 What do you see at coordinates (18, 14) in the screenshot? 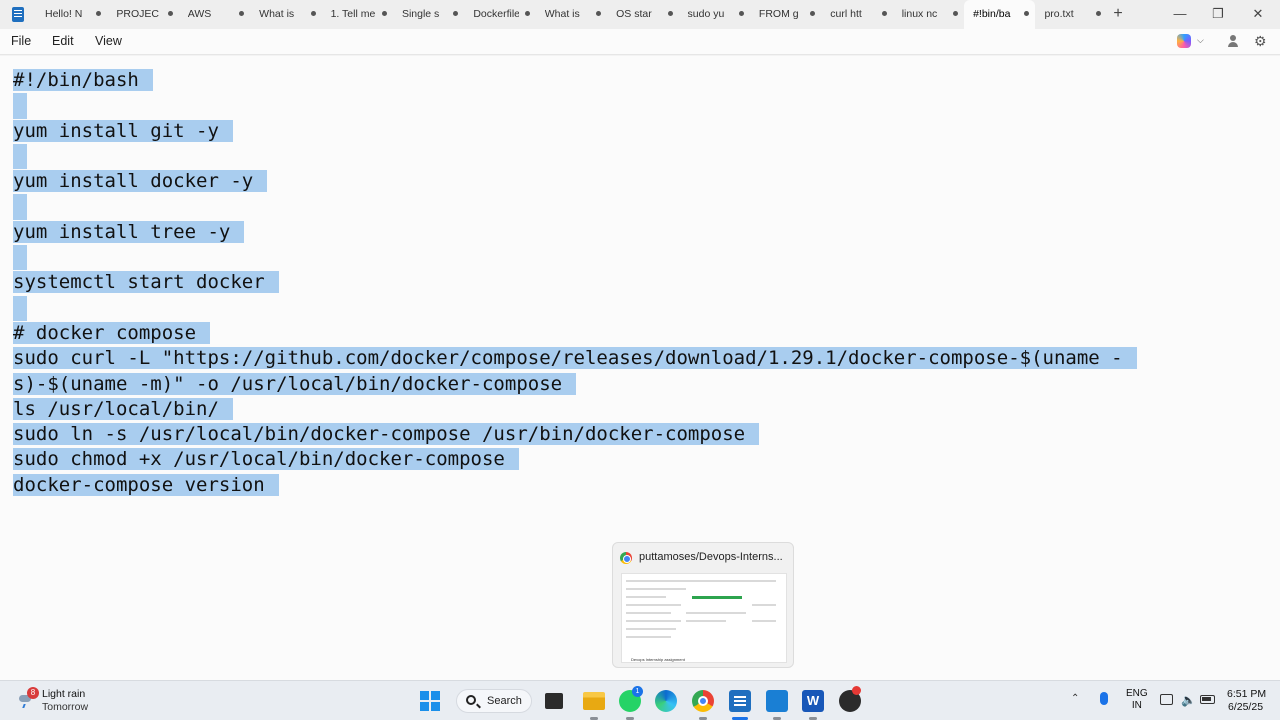
I see `notepad-app-icon` at bounding box center [18, 14].